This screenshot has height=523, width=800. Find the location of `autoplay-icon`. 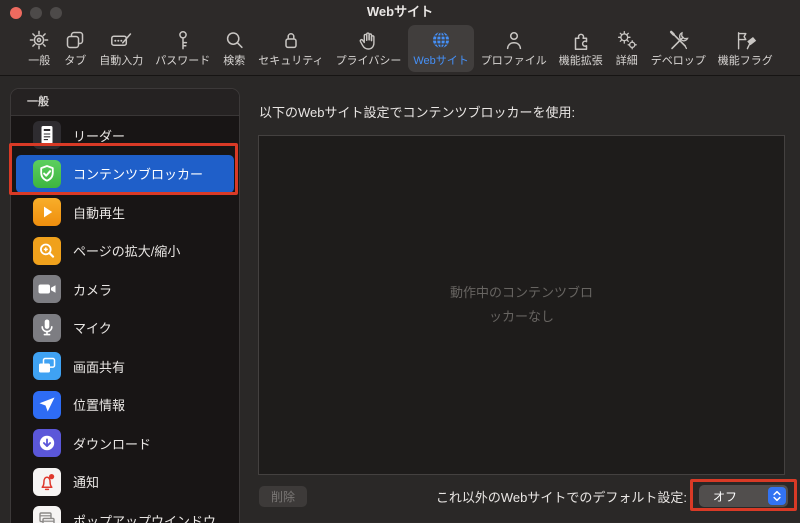

autoplay-icon is located at coordinates (47, 212).